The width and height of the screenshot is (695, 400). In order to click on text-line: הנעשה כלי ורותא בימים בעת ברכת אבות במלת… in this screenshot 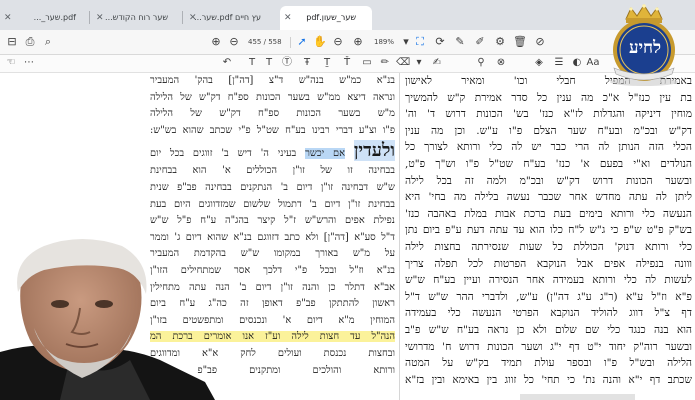, I will do `click(548, 213)`.